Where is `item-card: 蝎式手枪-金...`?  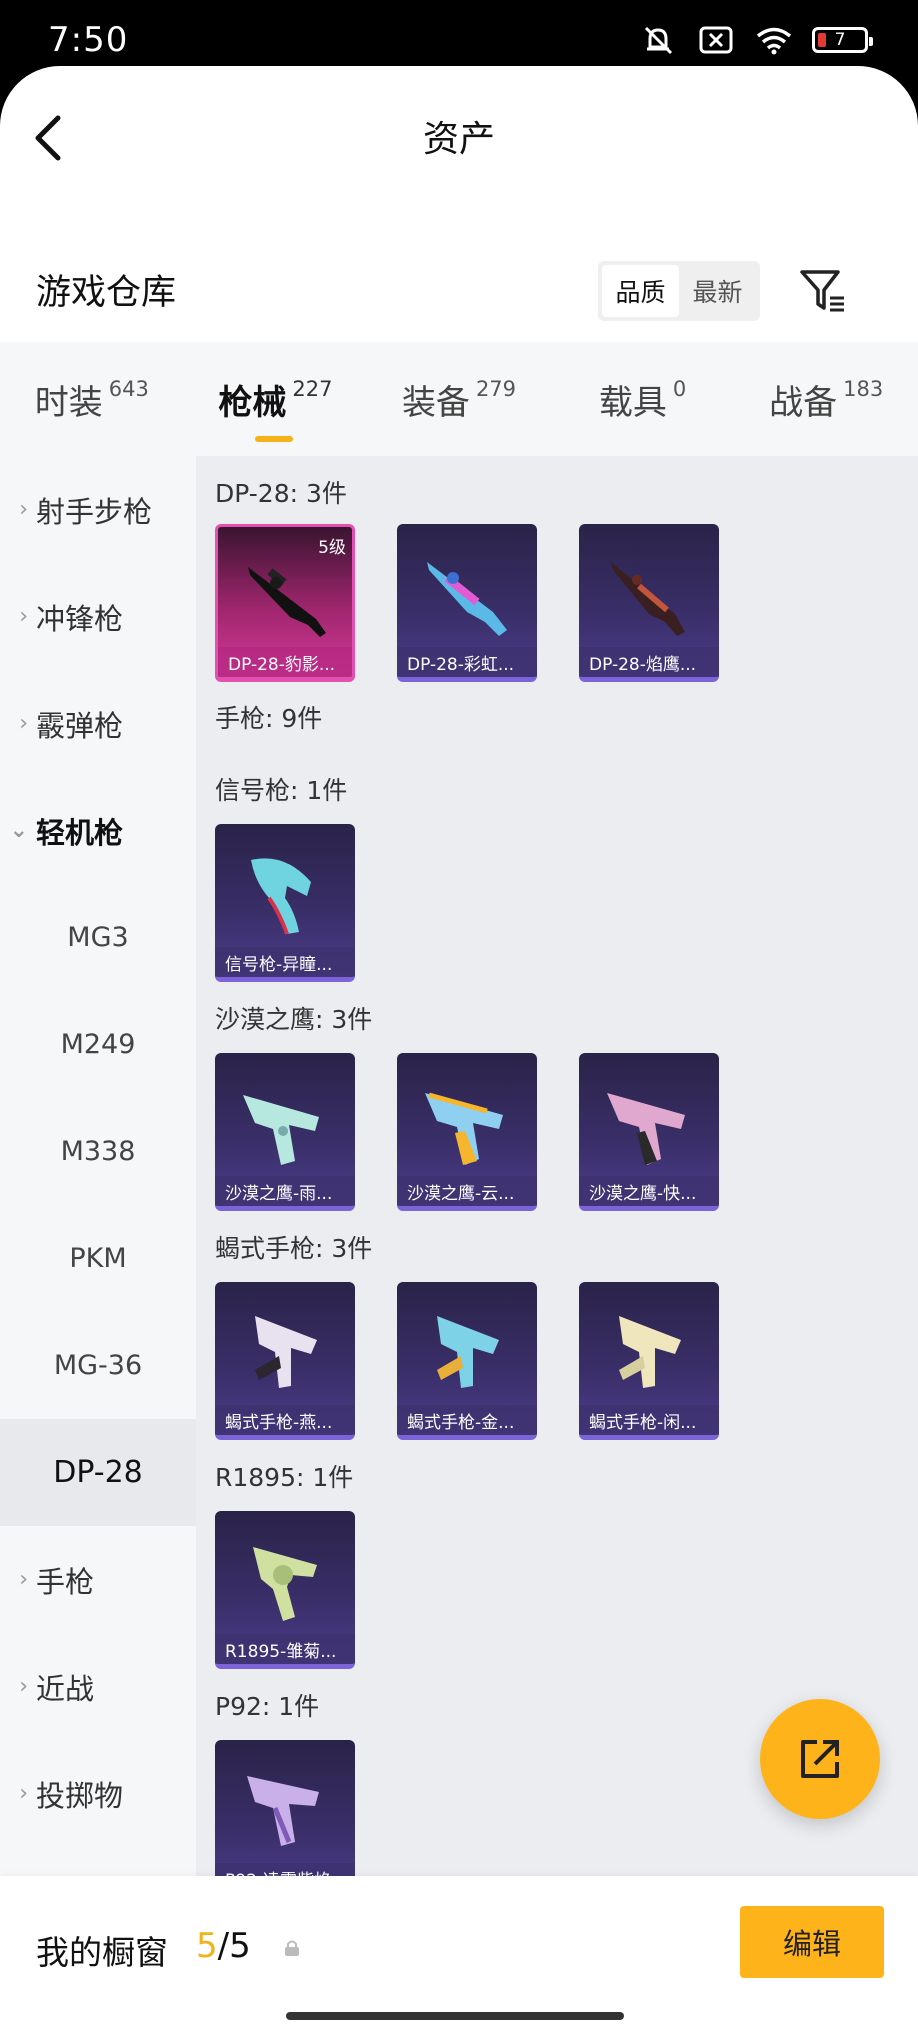
item-card: 蝎式手枪-金... is located at coordinates (467, 1361).